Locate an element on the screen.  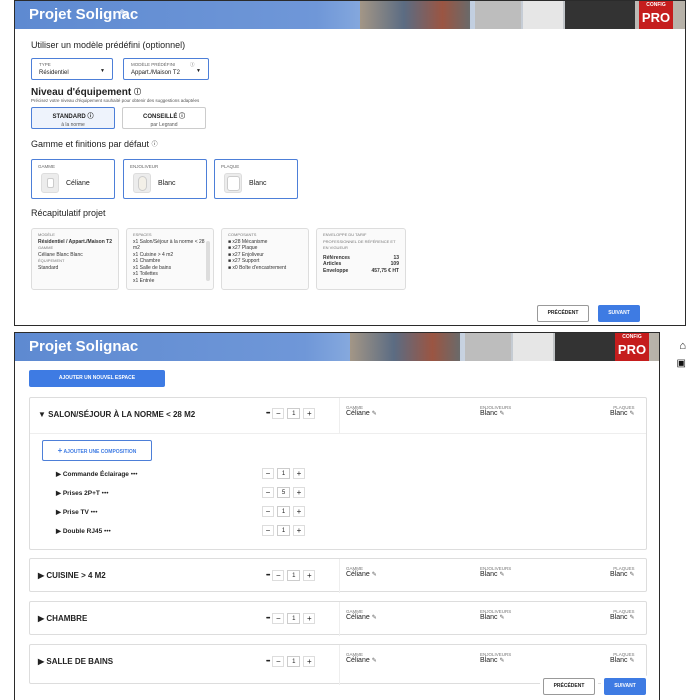
enjoliveur-card: ENJOLIVEUR Blanc is located at coordinates (165, 179).